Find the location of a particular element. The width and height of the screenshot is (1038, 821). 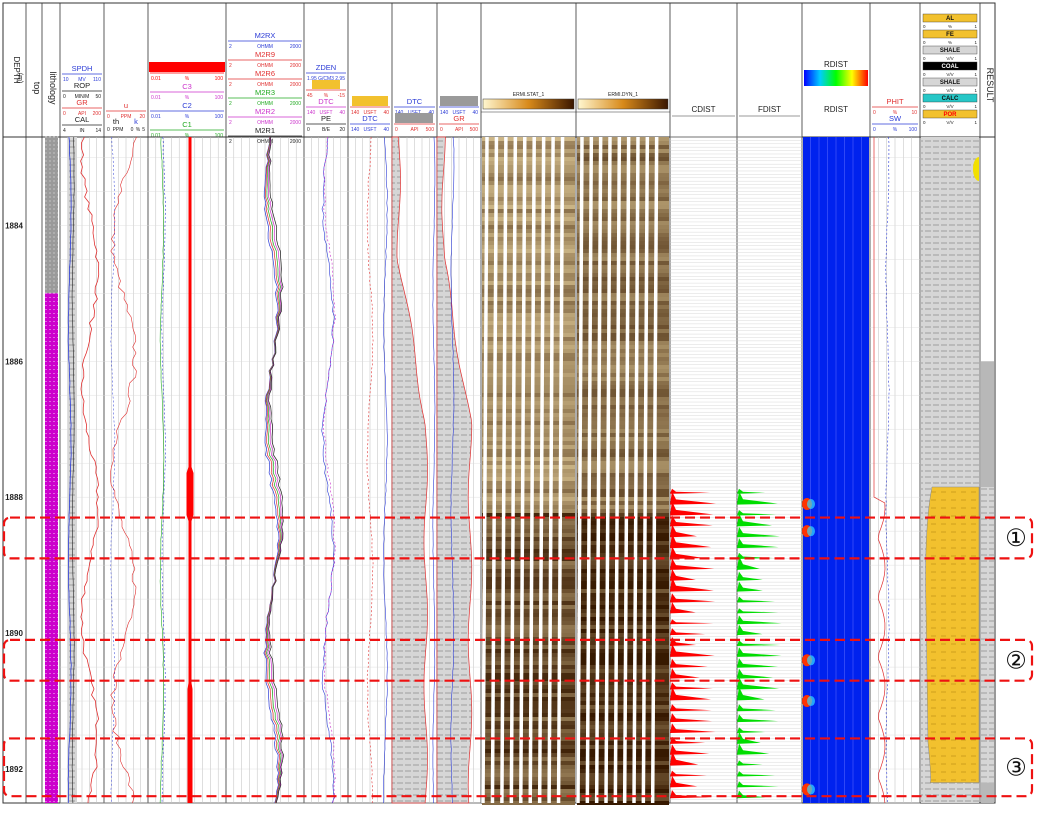

curve-min-t3-1: 0.01 is located at coordinates (156, 98).